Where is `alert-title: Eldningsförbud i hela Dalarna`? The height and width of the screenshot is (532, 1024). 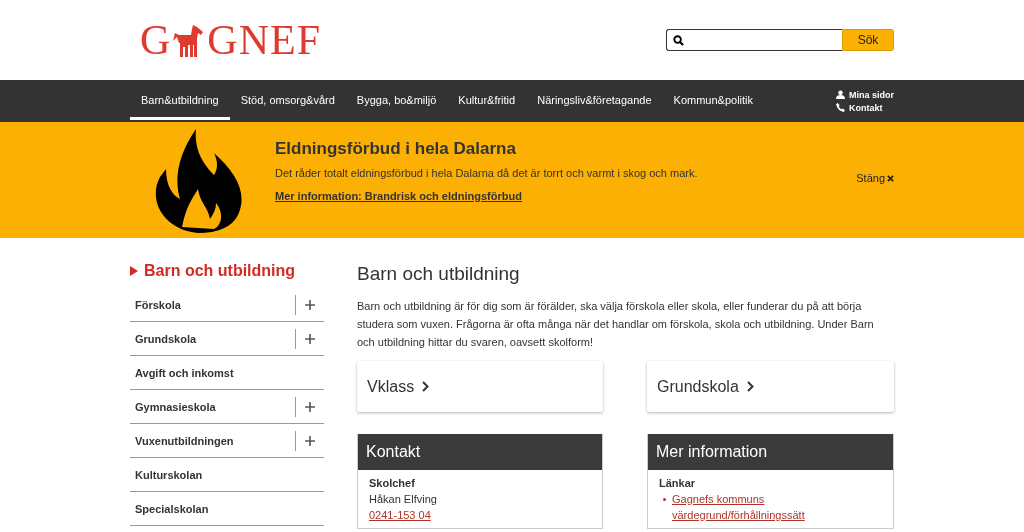 alert-title: Eldningsförbud i hela Dalarna is located at coordinates (396, 149).